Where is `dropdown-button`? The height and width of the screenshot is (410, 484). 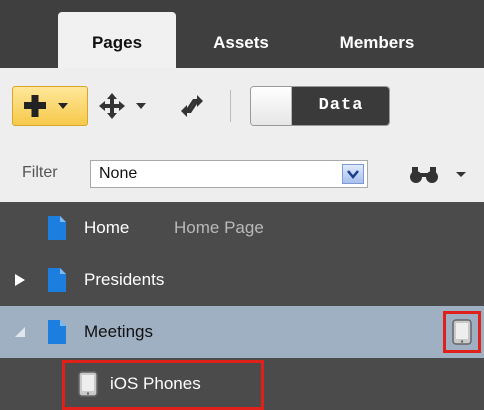 dropdown-button is located at coordinates (353, 174).